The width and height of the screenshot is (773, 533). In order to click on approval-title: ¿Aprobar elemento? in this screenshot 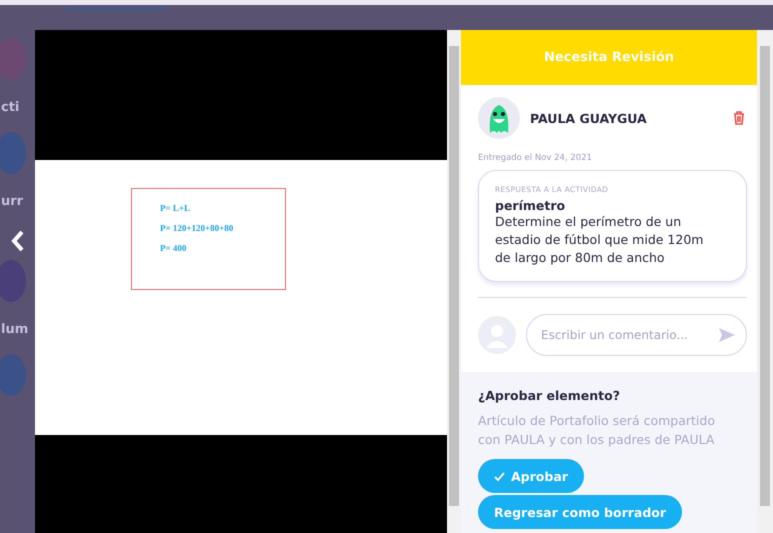, I will do `click(549, 395)`.